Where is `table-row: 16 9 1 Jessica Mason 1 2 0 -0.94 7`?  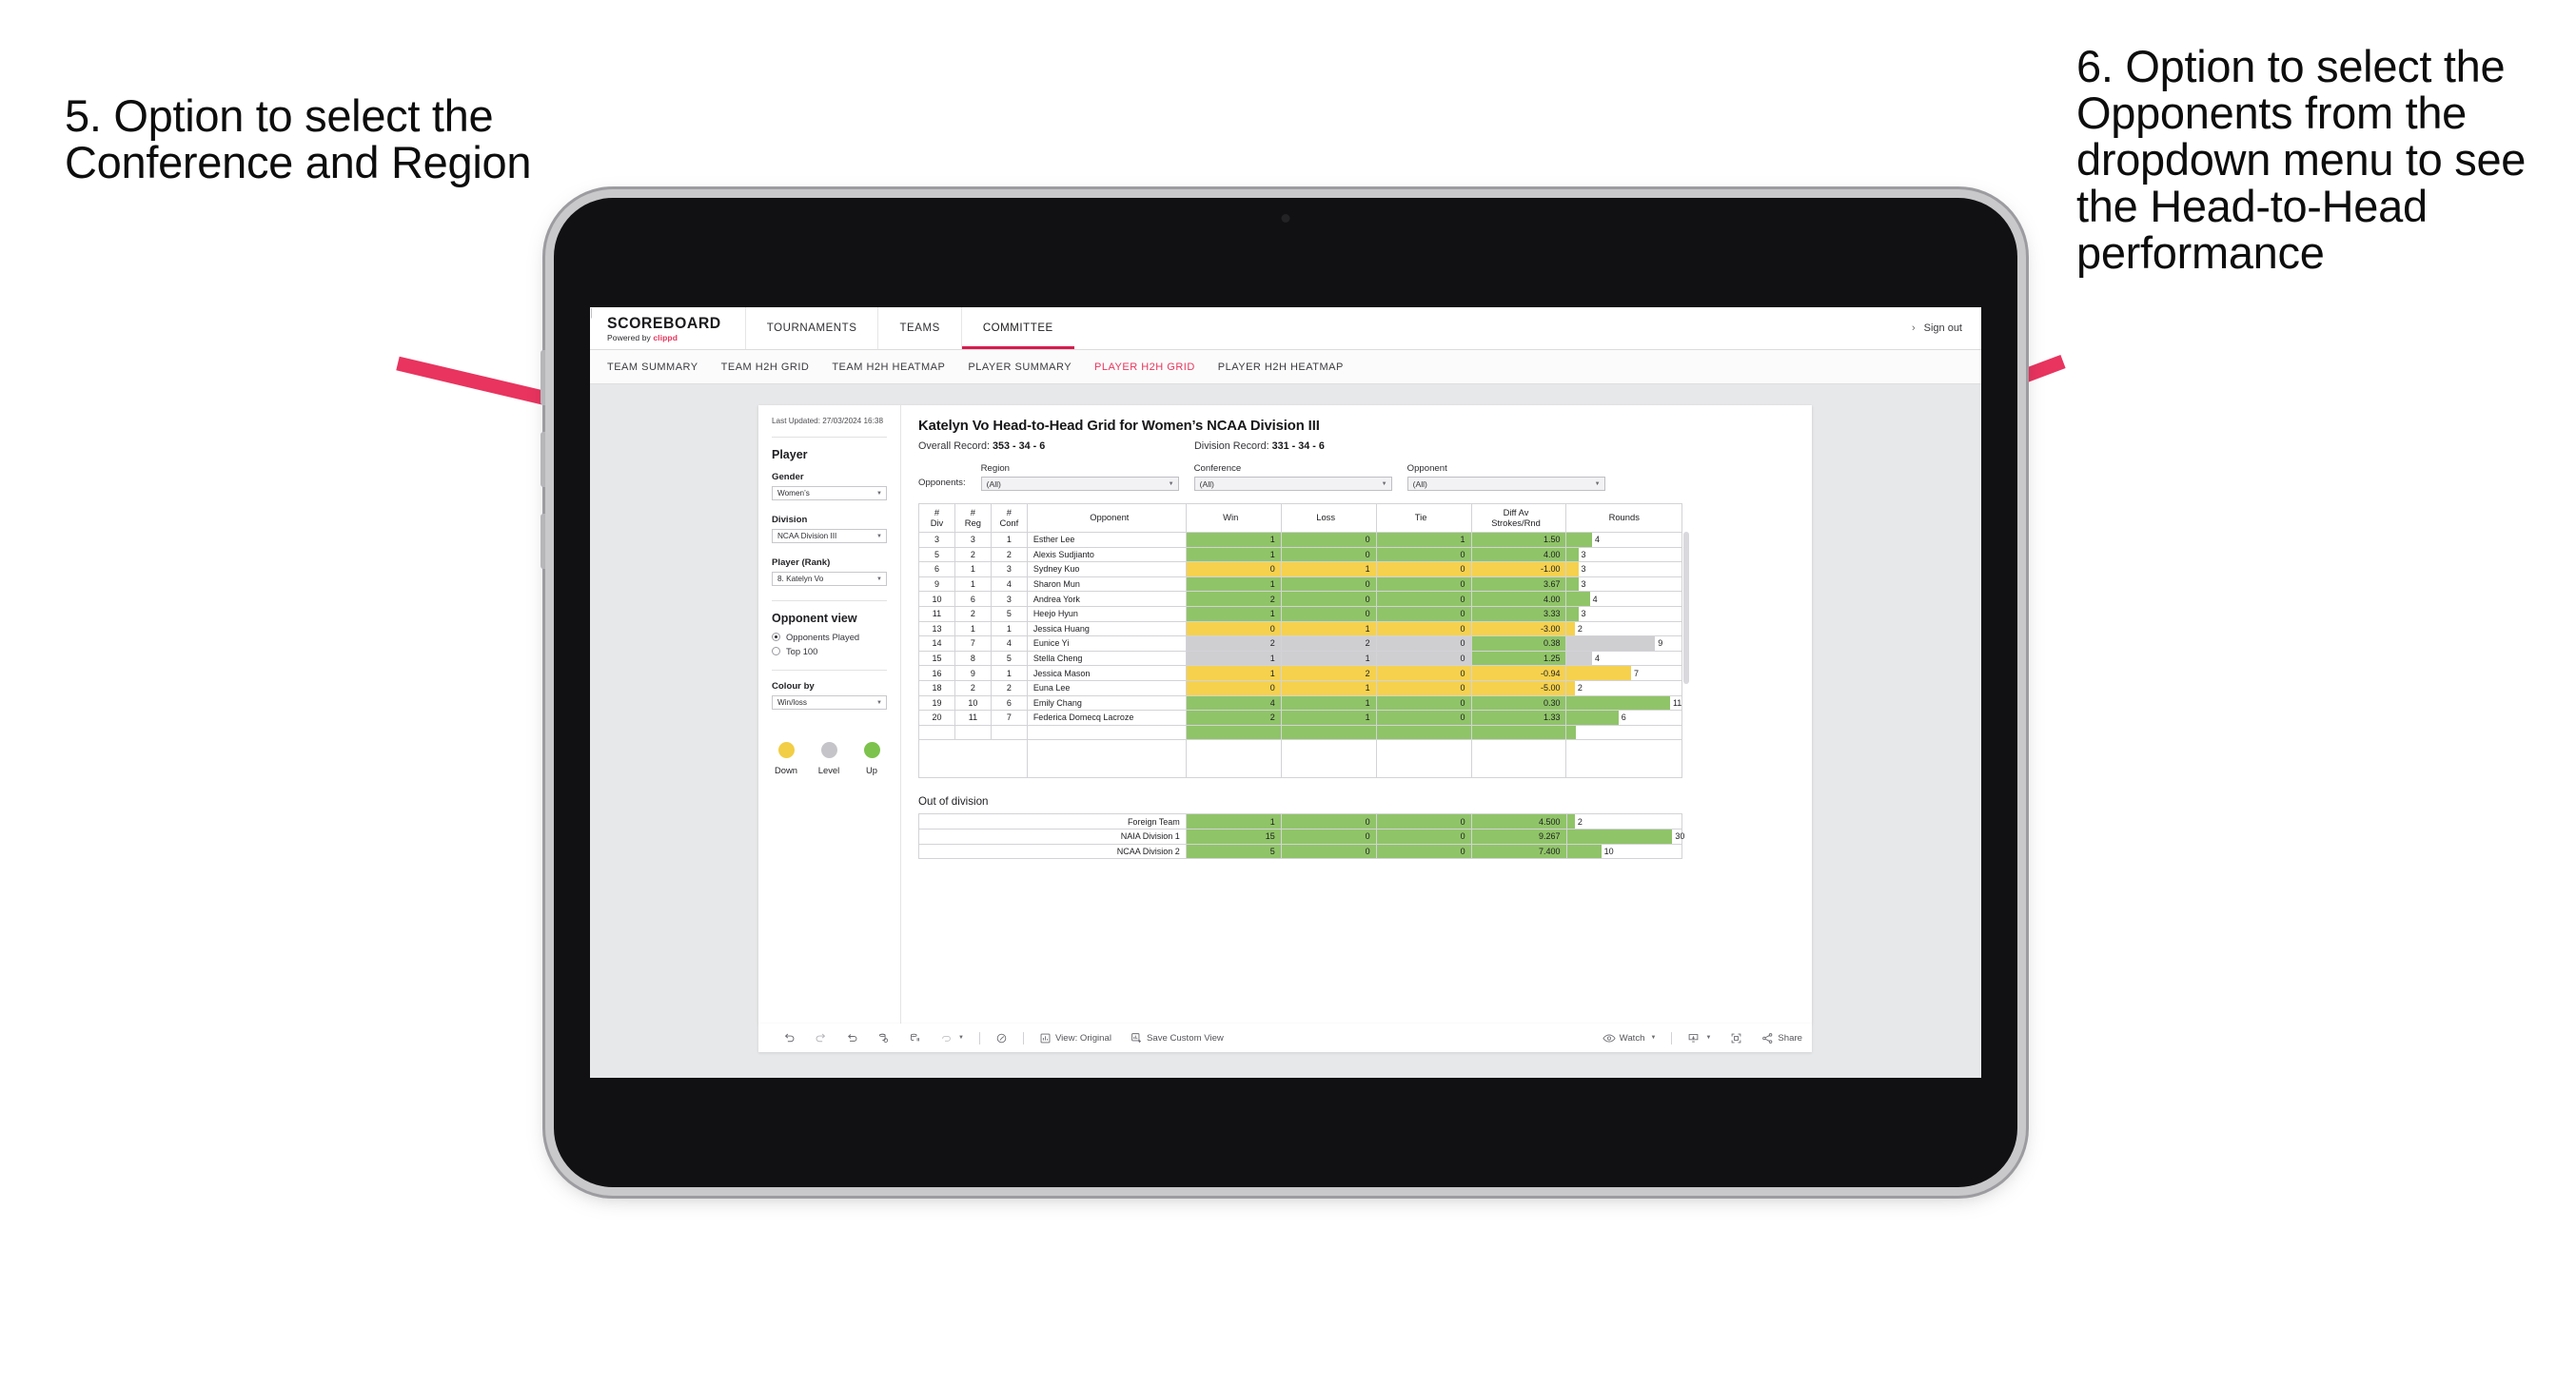
table-row: 16 9 1 Jessica Mason 1 2 0 -0.94 7 is located at coordinates (1300, 673).